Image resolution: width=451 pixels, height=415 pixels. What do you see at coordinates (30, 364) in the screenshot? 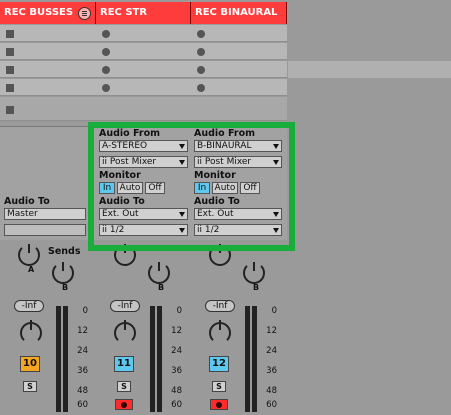
I see `track-activator: 10` at bounding box center [30, 364].